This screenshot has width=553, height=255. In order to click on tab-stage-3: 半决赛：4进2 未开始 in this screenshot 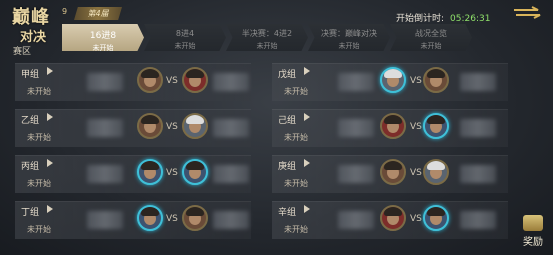, I will do `click(267, 37)`.